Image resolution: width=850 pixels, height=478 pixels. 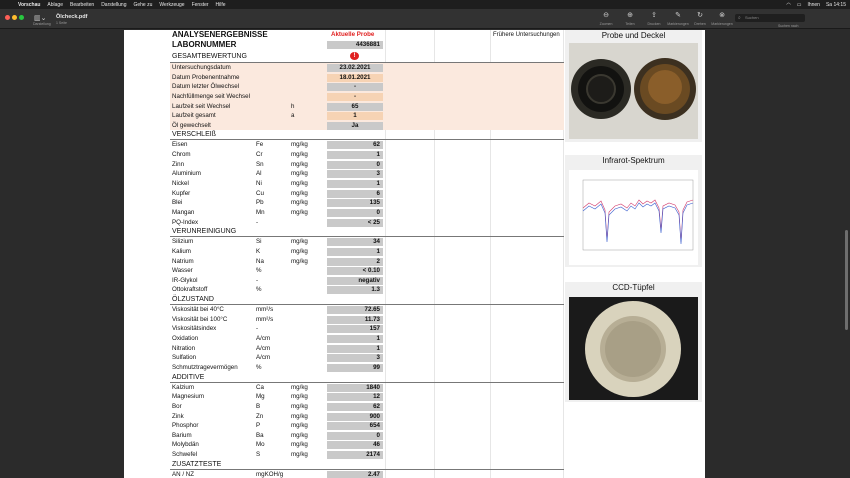 I want to click on parameter-value: < 25, so click(x=355, y=222).